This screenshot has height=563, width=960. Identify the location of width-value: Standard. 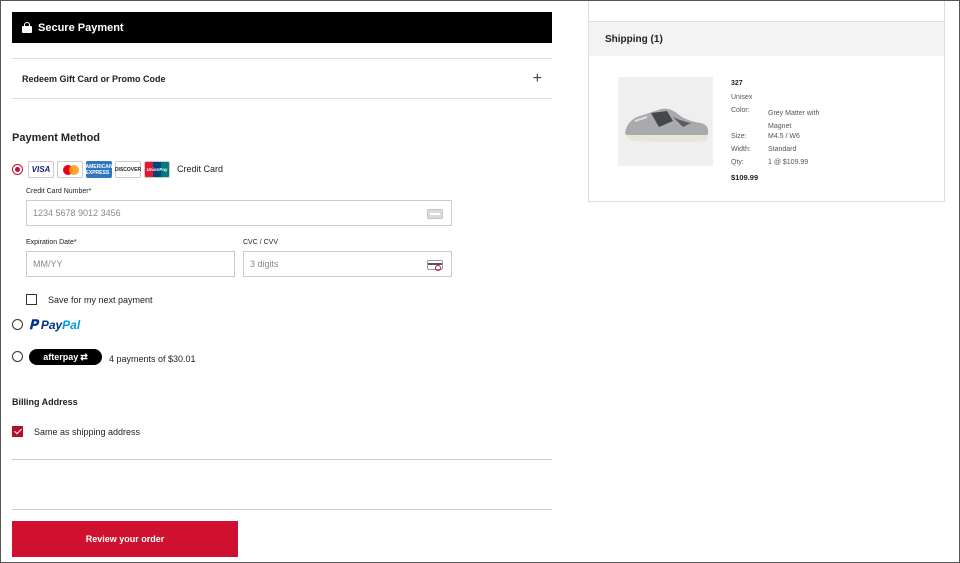
(782, 149).